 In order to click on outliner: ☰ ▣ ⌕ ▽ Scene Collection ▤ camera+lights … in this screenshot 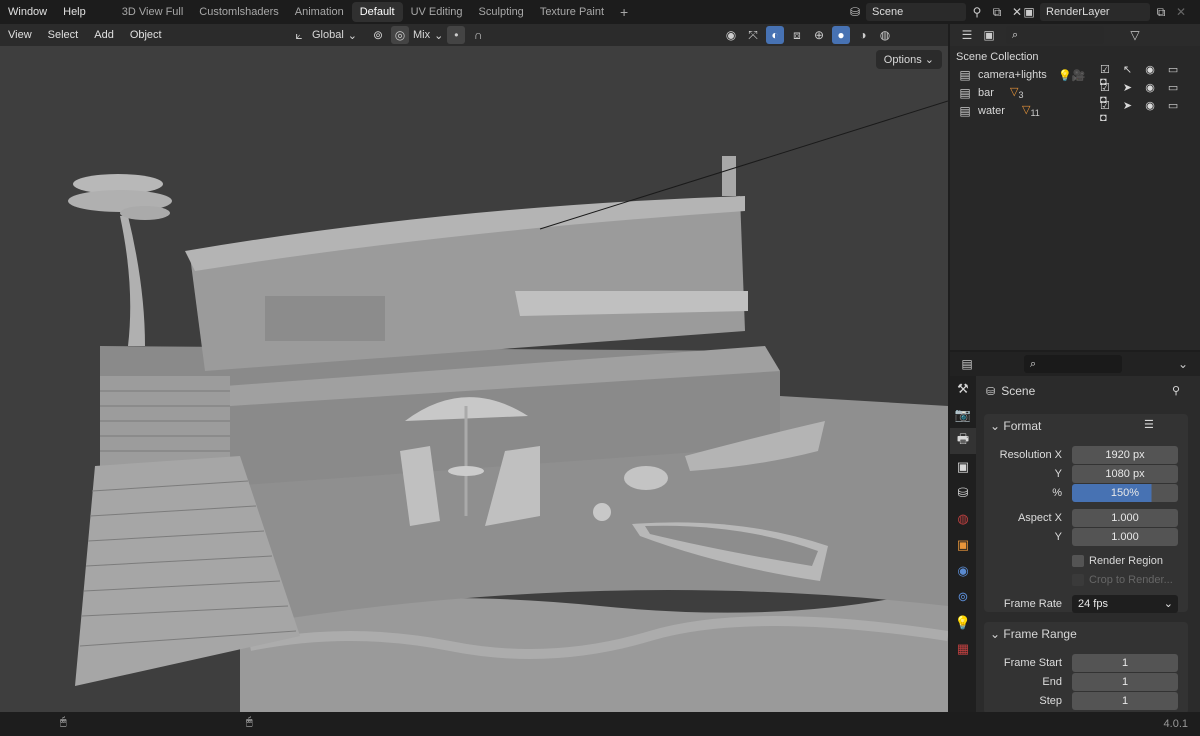, I will do `click(1075, 187)`.